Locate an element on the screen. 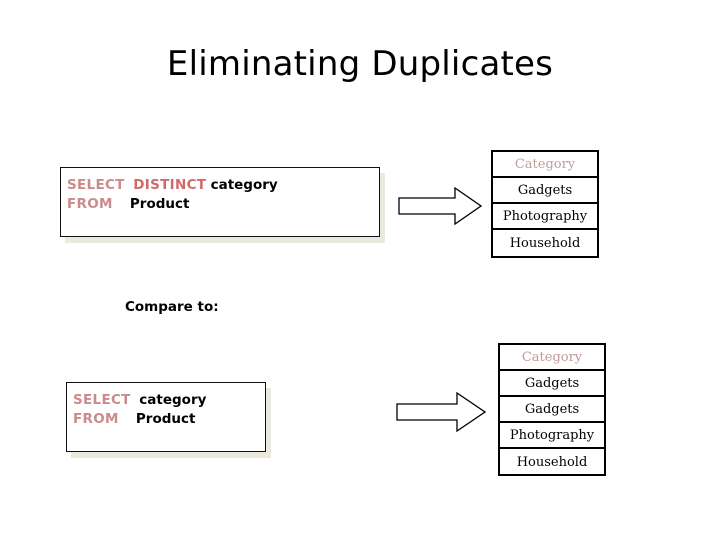  sql-keyword-distinct: DISTINCT is located at coordinates (170, 185).